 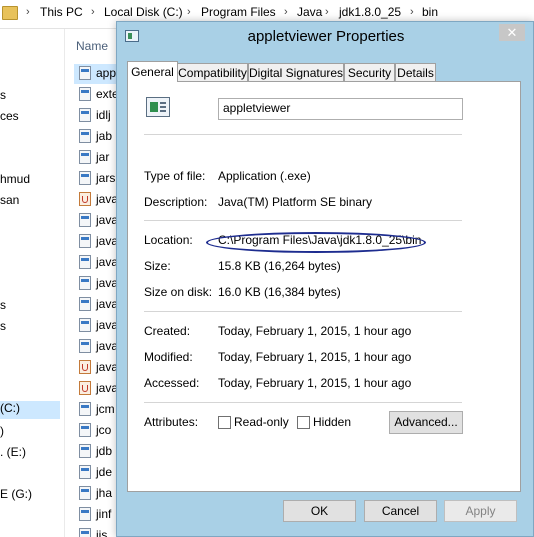 I want to click on read-only-checkbox, so click(x=224, y=422).